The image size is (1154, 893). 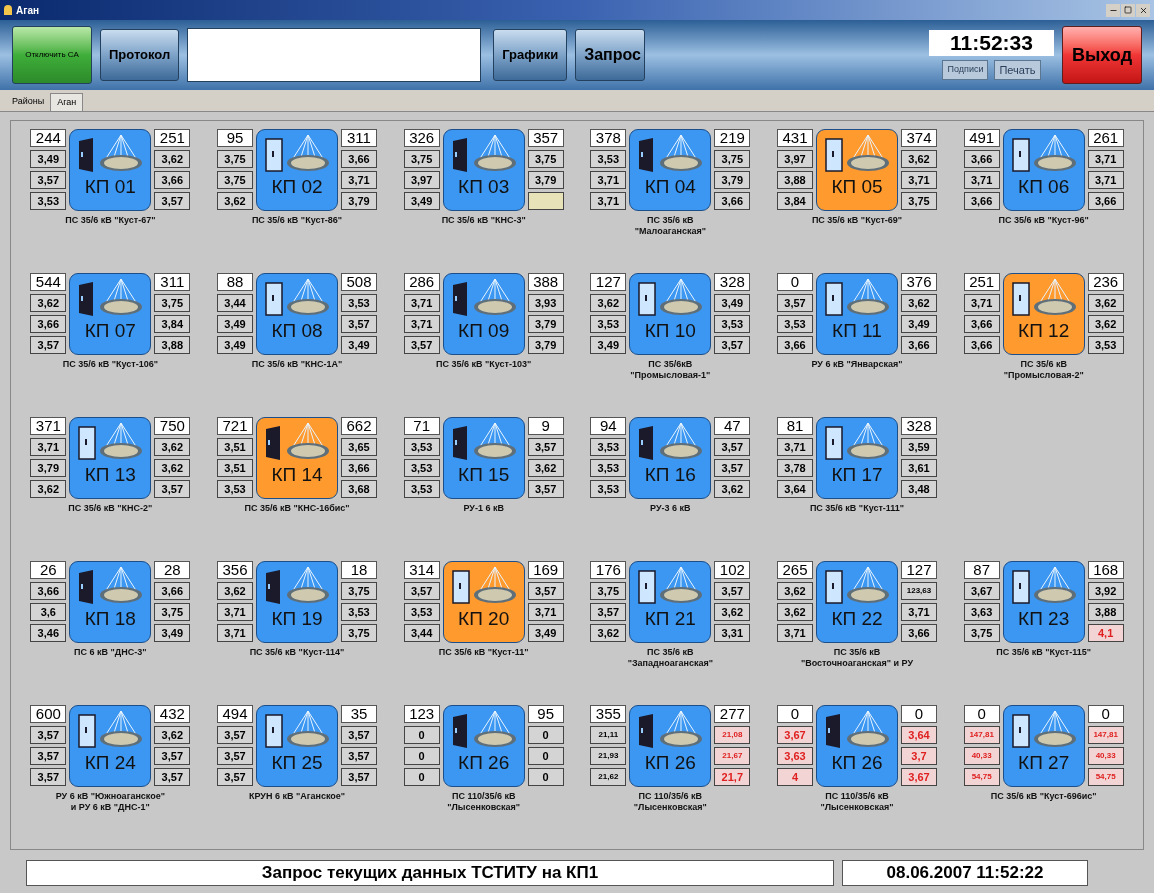 What do you see at coordinates (1043, 602) in the screenshot?
I see `station-tile: КП 23` at bounding box center [1043, 602].